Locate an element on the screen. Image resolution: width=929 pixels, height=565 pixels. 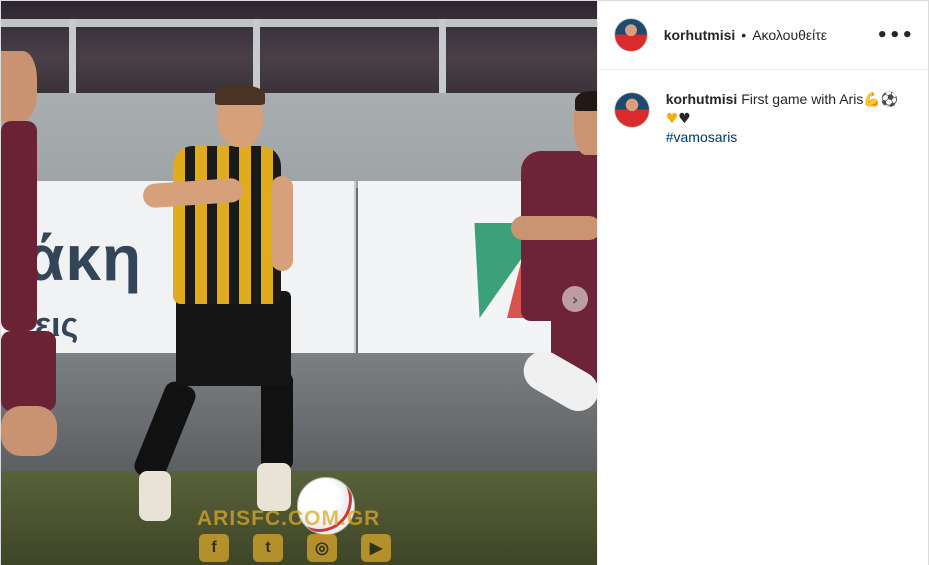
stadium-crowd is located at coordinates (299, 47).